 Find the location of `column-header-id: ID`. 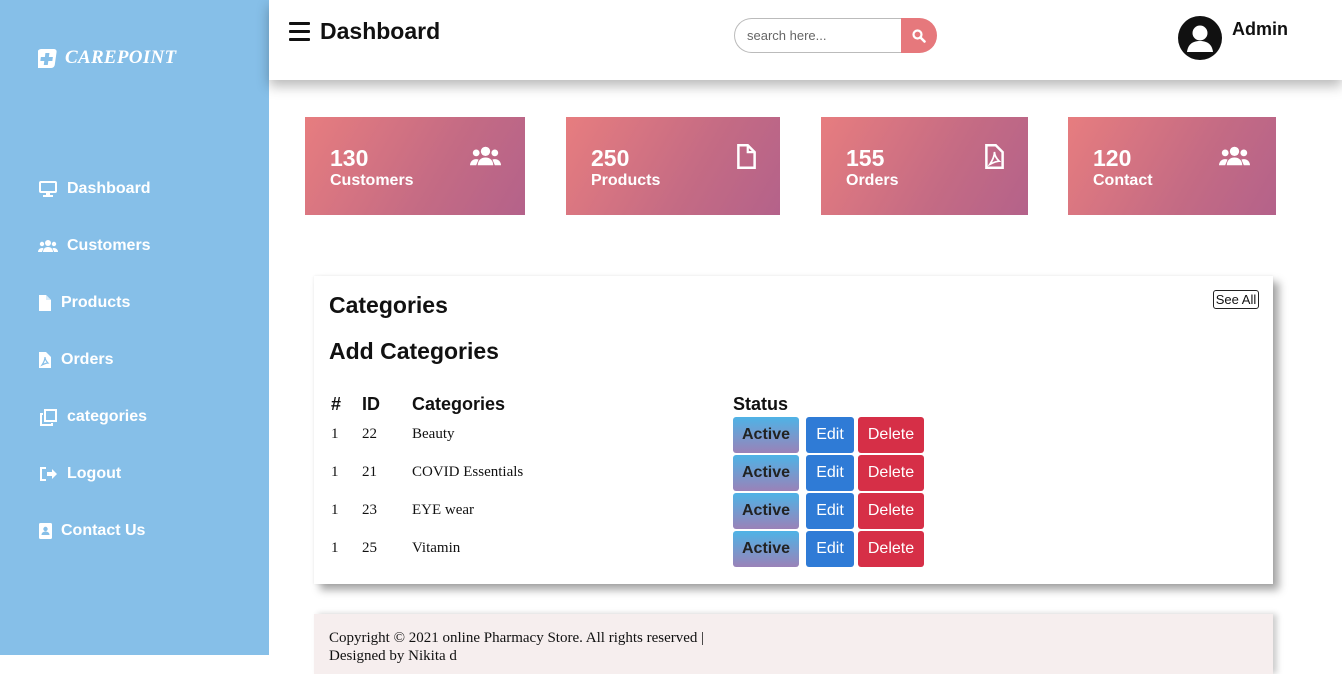

column-header-id: ID is located at coordinates (371, 404).